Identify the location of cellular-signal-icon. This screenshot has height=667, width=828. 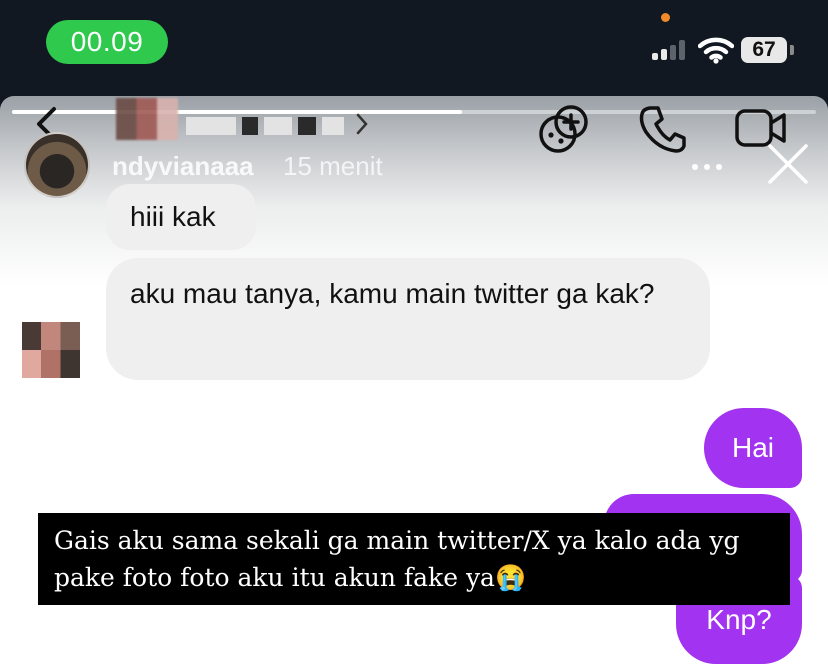
(672, 49).